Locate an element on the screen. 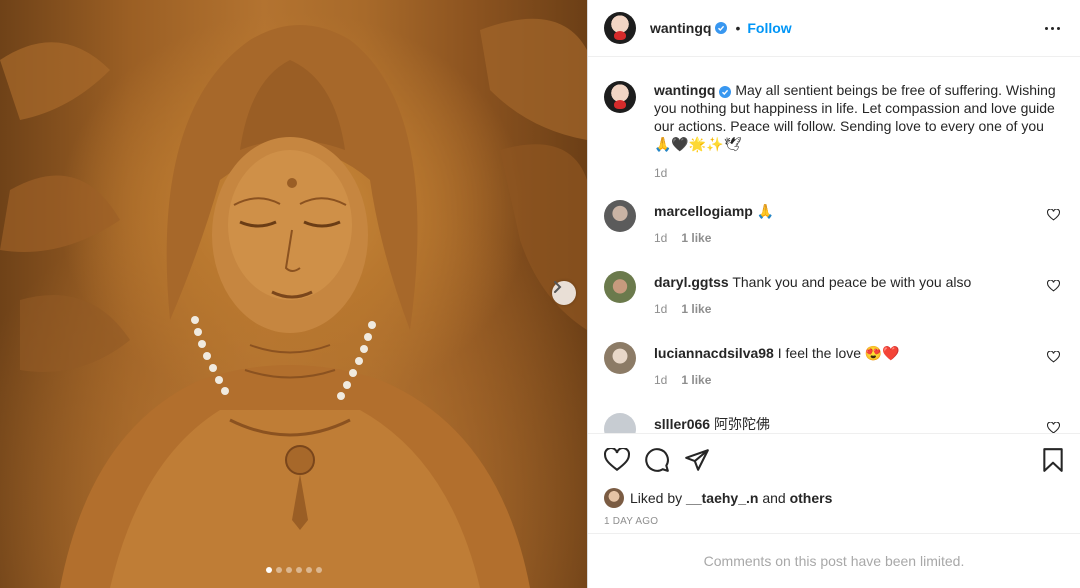  caption-username: wantingq is located at coordinates (684, 90).